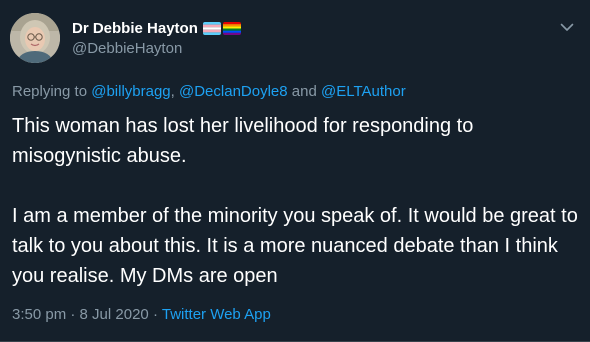 The height and width of the screenshot is (342, 590). I want to click on and-word: and, so click(304, 91).